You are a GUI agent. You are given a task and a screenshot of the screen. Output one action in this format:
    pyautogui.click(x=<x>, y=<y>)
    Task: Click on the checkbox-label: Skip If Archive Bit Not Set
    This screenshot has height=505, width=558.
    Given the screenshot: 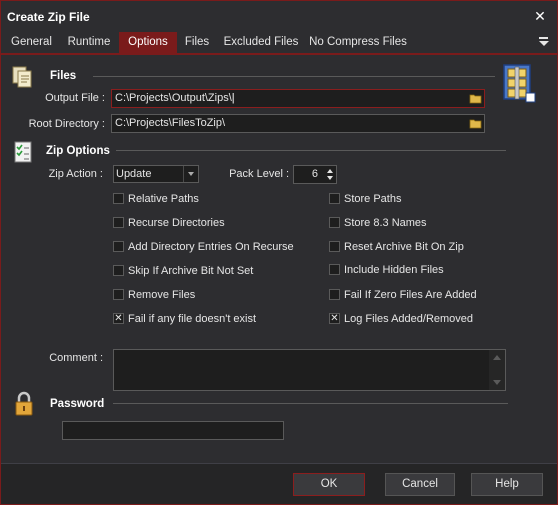 What is the action you would take?
    pyautogui.click(x=191, y=271)
    